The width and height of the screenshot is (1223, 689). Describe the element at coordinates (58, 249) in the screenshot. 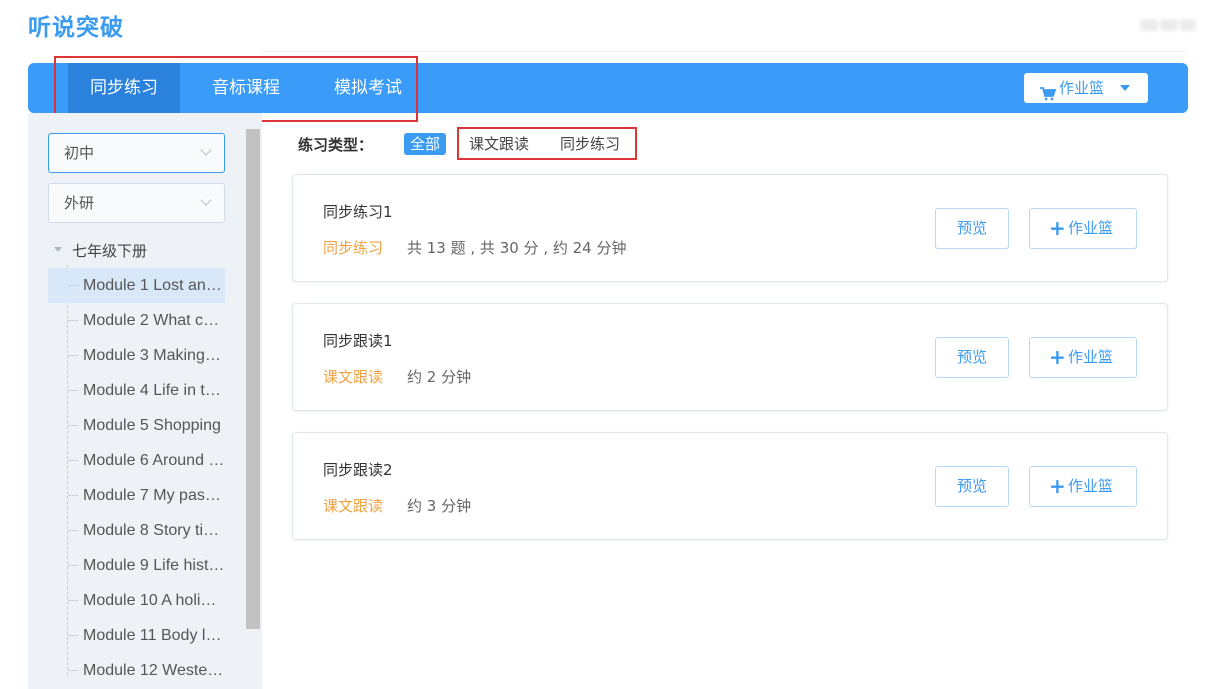

I see `tree-expand-icon` at that location.